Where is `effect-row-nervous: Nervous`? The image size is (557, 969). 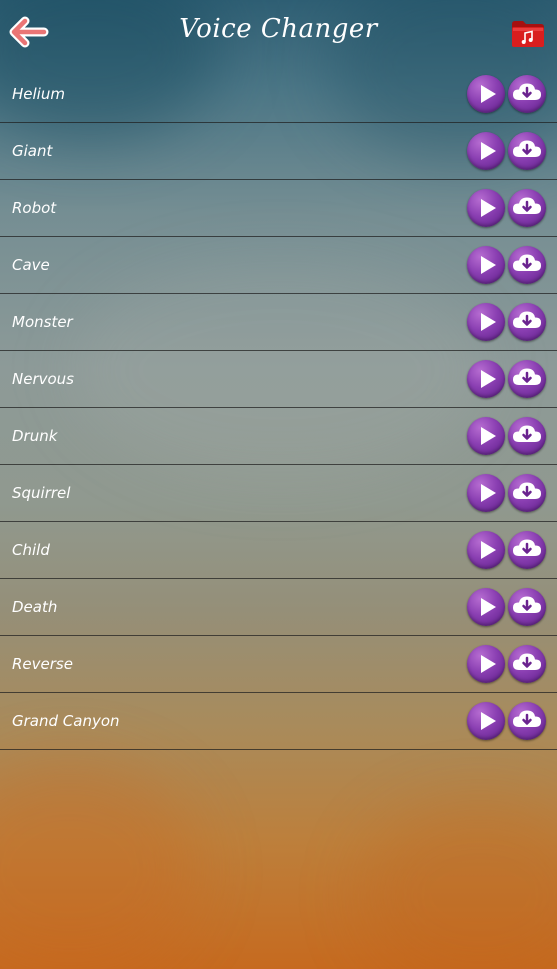 effect-row-nervous: Nervous is located at coordinates (278, 379).